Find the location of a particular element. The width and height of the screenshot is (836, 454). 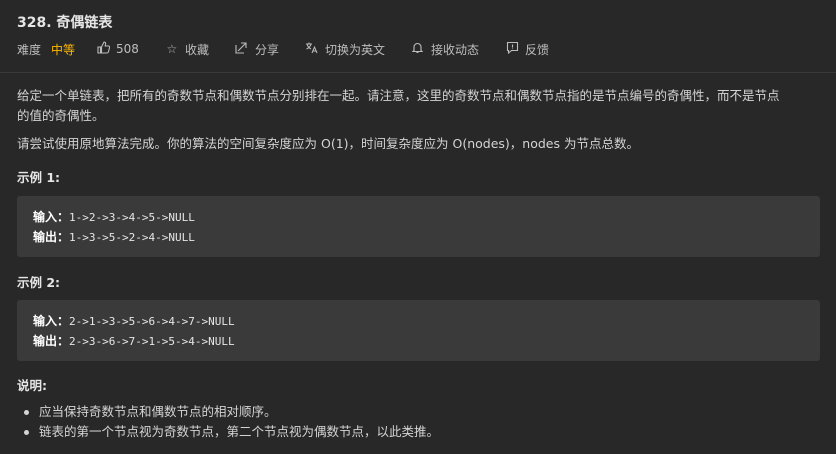

favorite-label: 收藏 is located at coordinates (196, 49).